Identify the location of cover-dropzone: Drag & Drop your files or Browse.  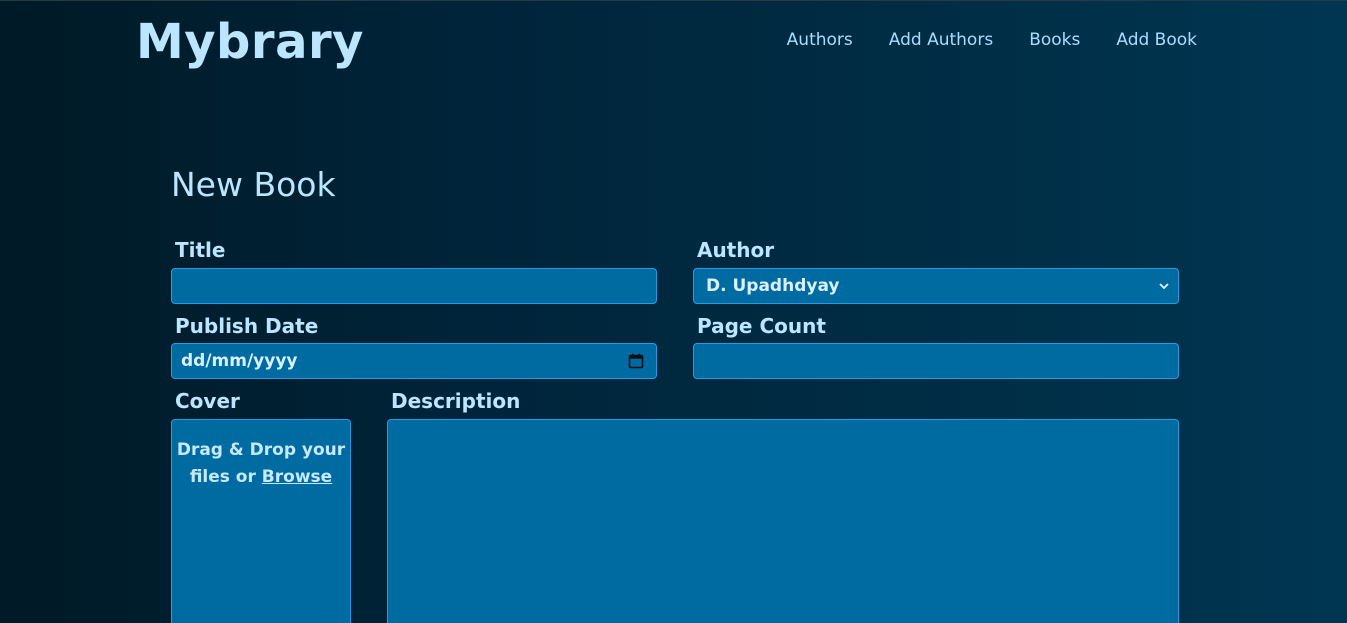
(261, 521).